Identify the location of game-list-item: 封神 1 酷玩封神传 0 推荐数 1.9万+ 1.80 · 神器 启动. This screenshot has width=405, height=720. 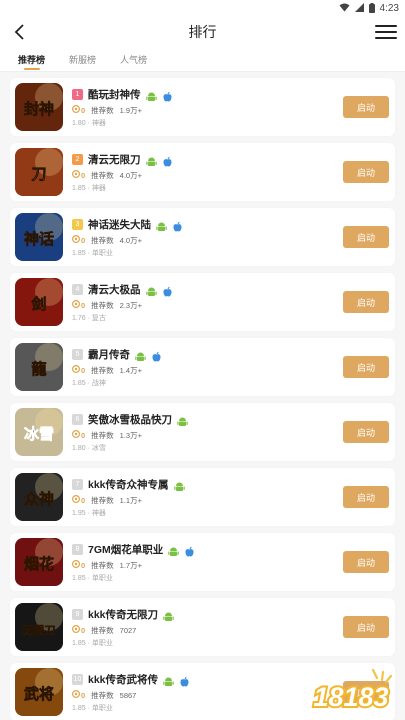
(202, 107).